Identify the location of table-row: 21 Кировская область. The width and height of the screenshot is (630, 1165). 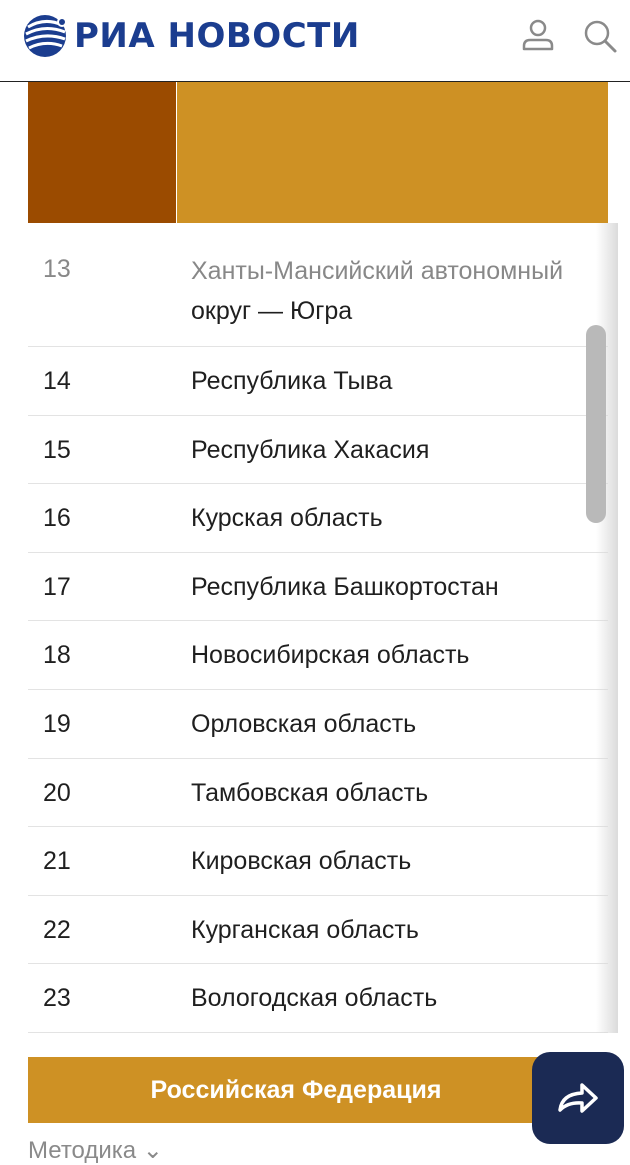
(318, 861).